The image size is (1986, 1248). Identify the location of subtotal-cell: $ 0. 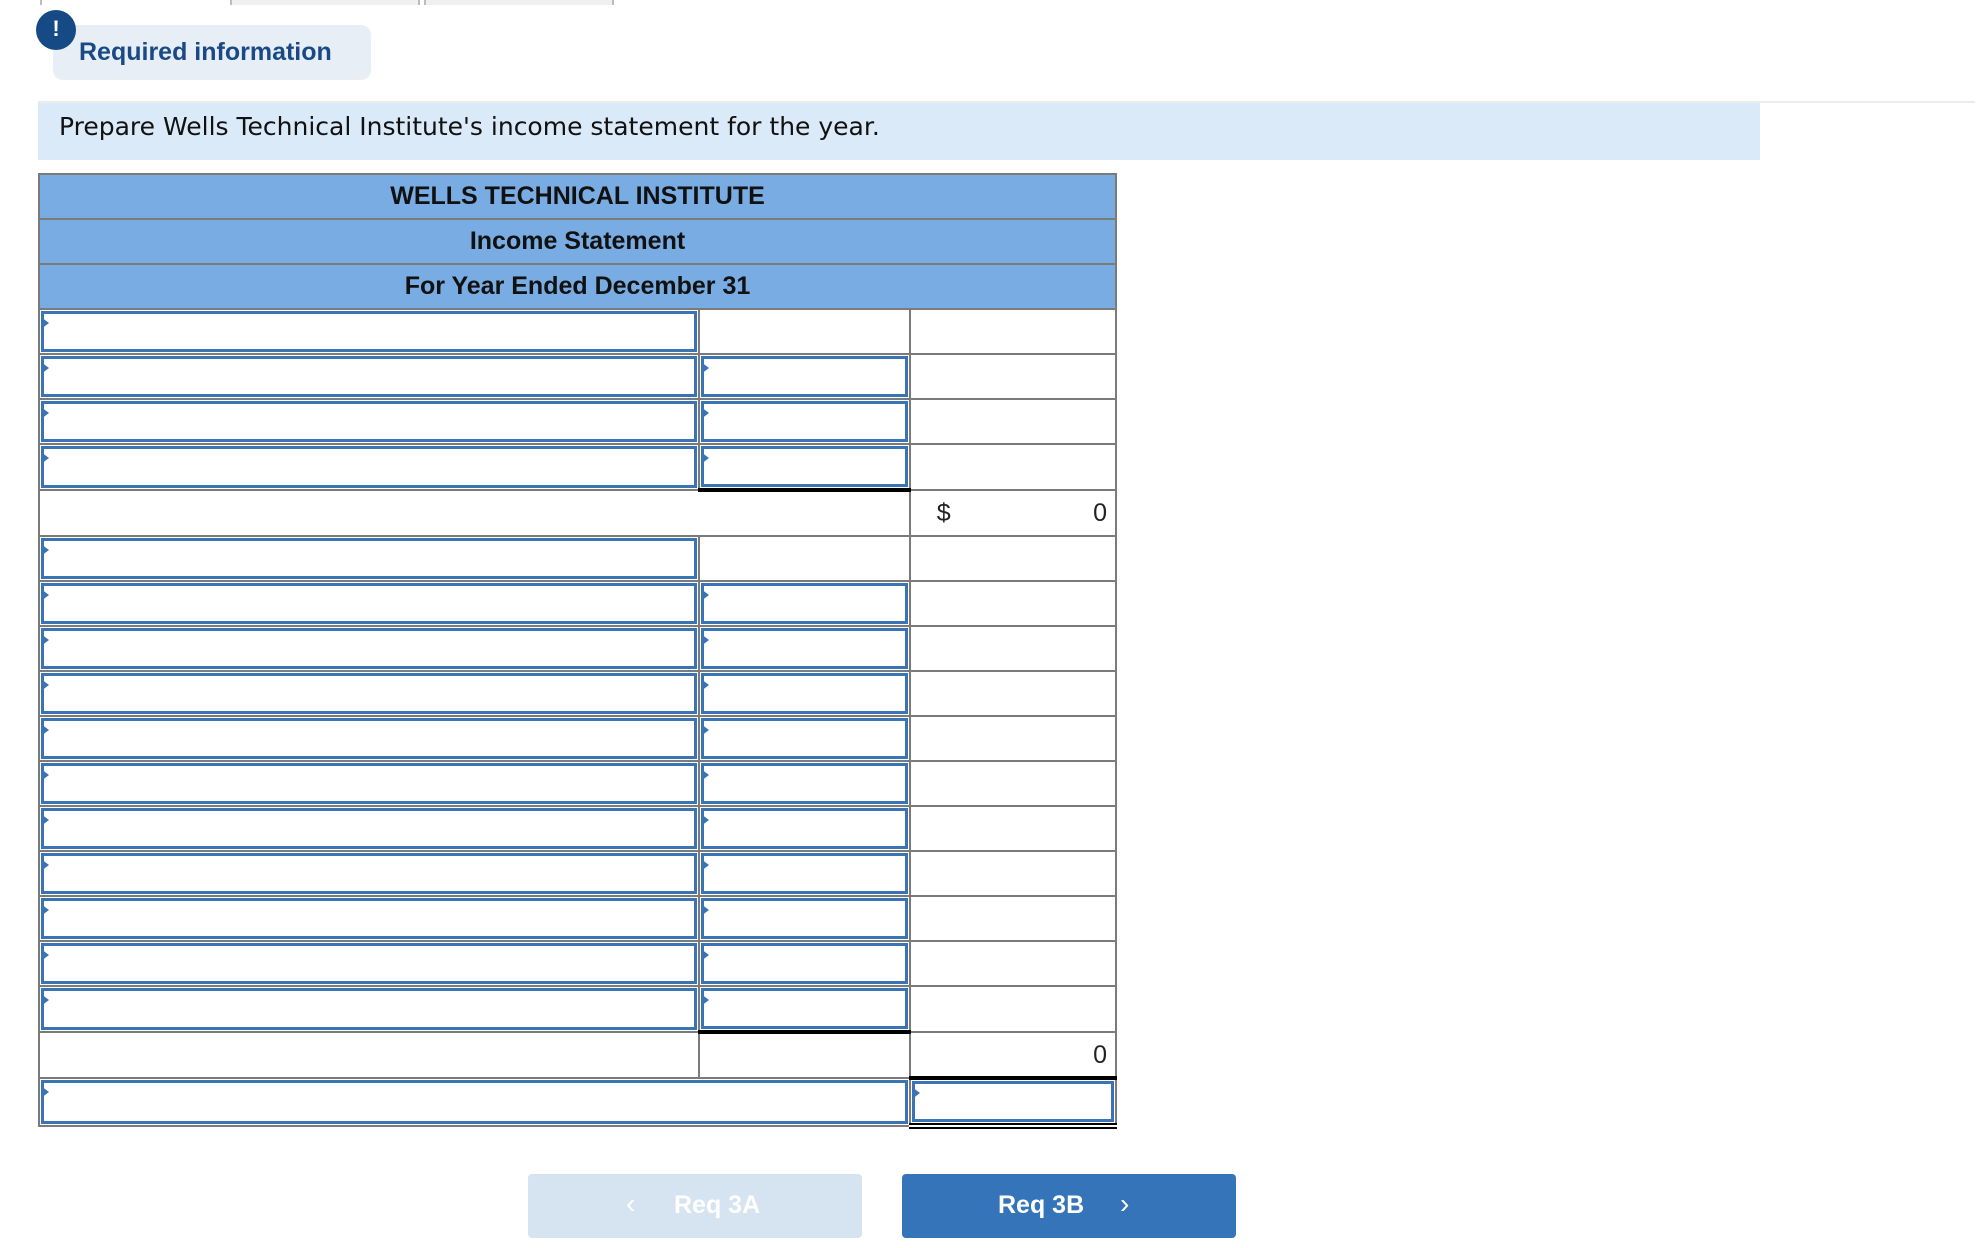
(1013, 513).